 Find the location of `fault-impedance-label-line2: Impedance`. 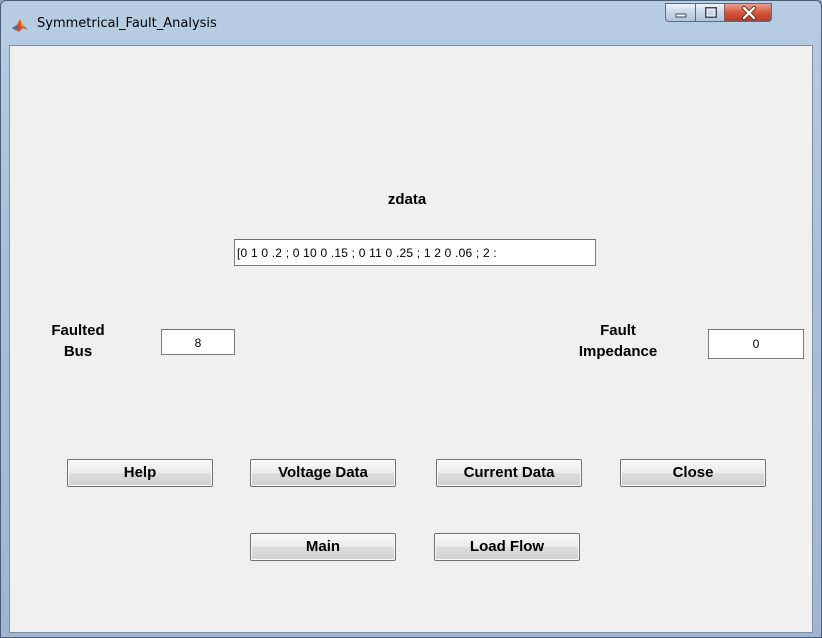

fault-impedance-label-line2: Impedance is located at coordinates (618, 351).